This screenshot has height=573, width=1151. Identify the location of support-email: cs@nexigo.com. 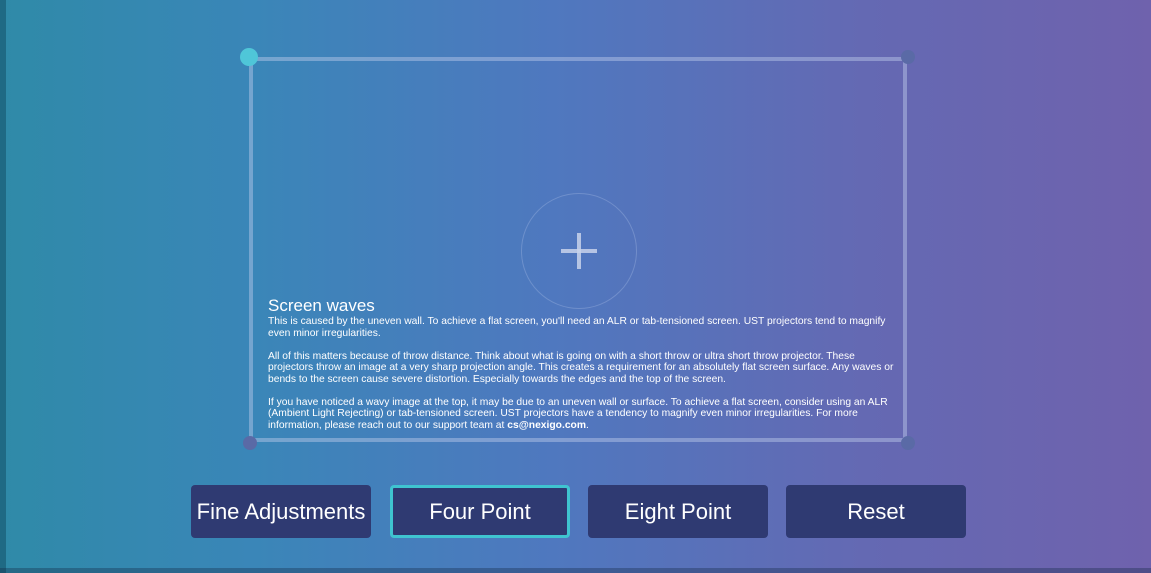
(546, 425).